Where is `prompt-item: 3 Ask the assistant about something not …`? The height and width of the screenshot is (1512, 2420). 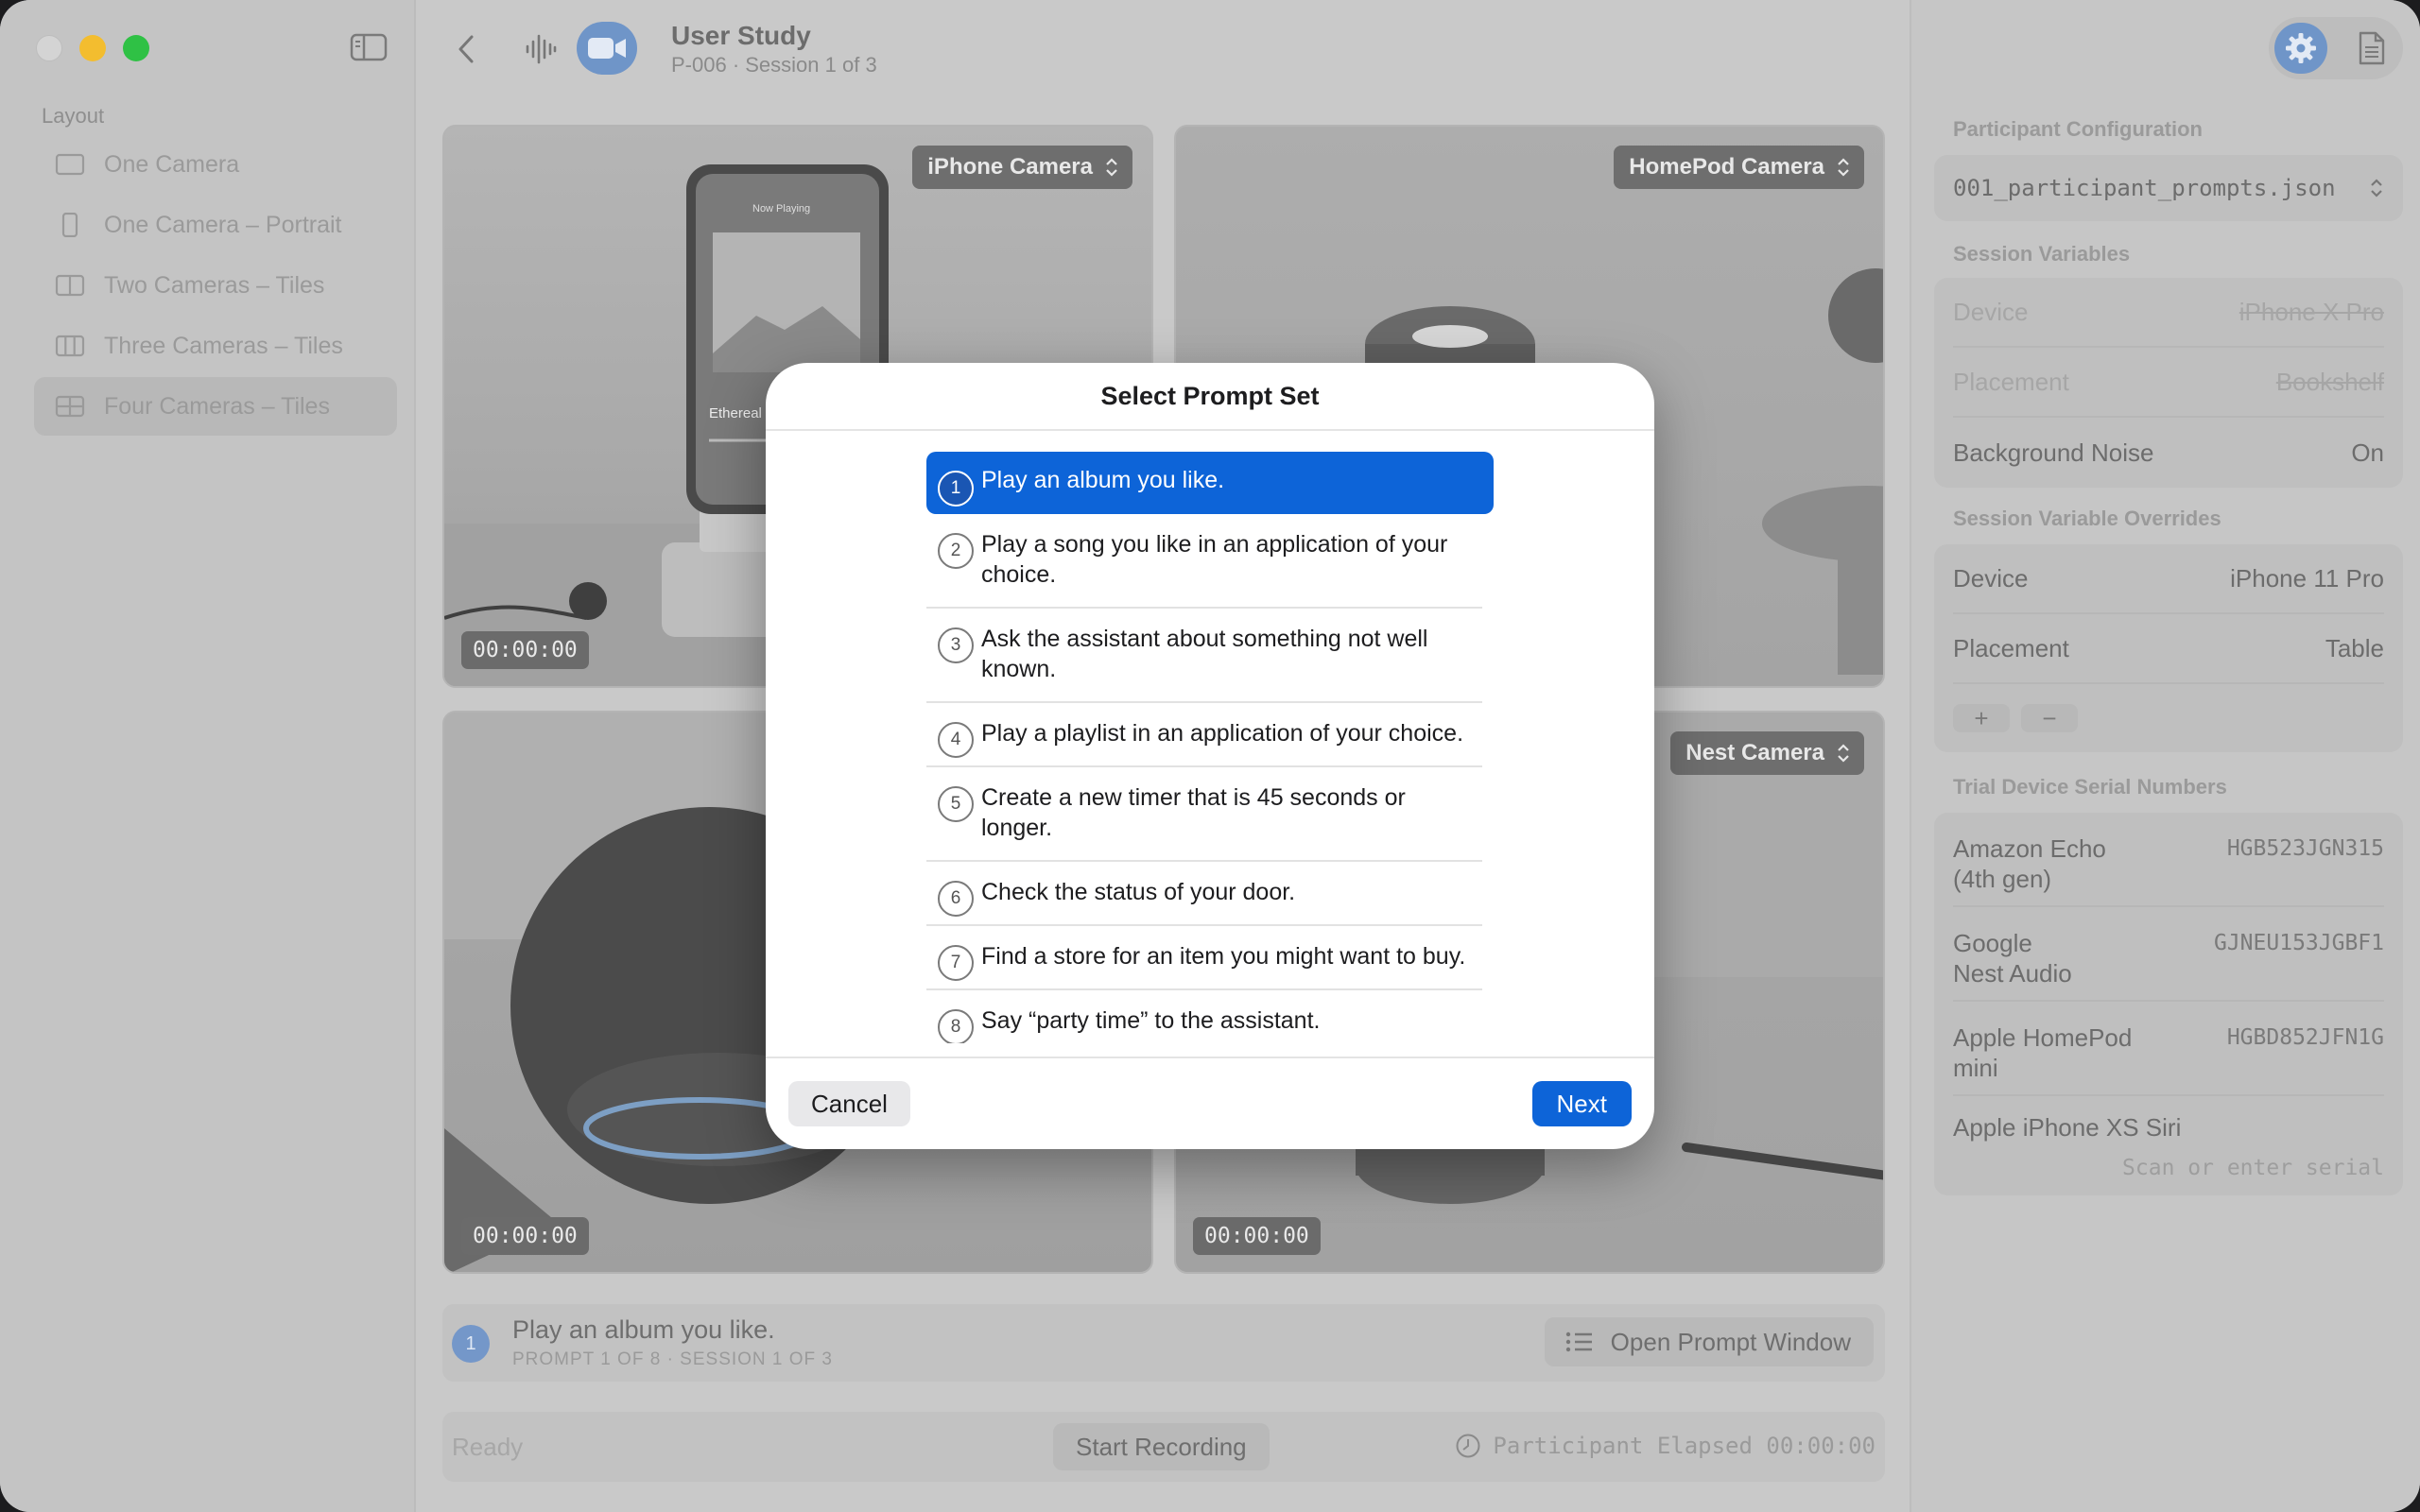 prompt-item: 3 Ask the assistant about something not … is located at coordinates (1204, 656).